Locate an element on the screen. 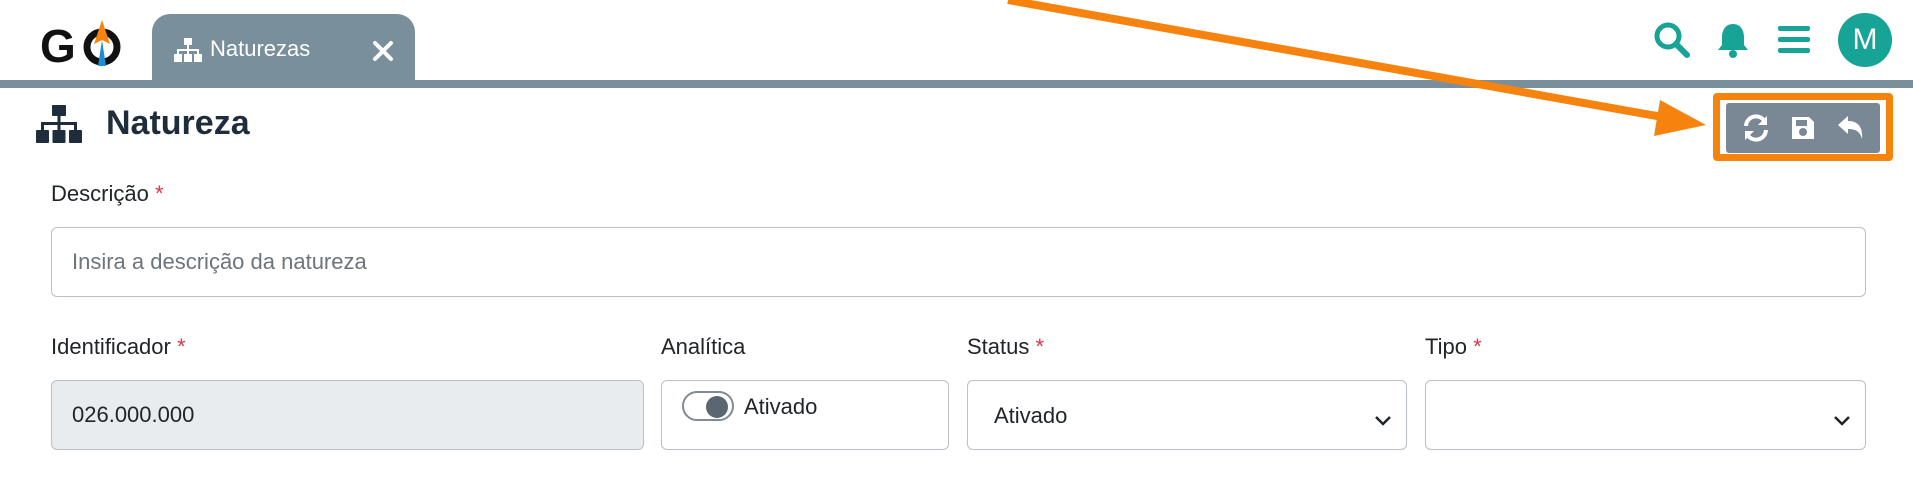 The image size is (1913, 504). analitica-toggle is located at coordinates (708, 406).